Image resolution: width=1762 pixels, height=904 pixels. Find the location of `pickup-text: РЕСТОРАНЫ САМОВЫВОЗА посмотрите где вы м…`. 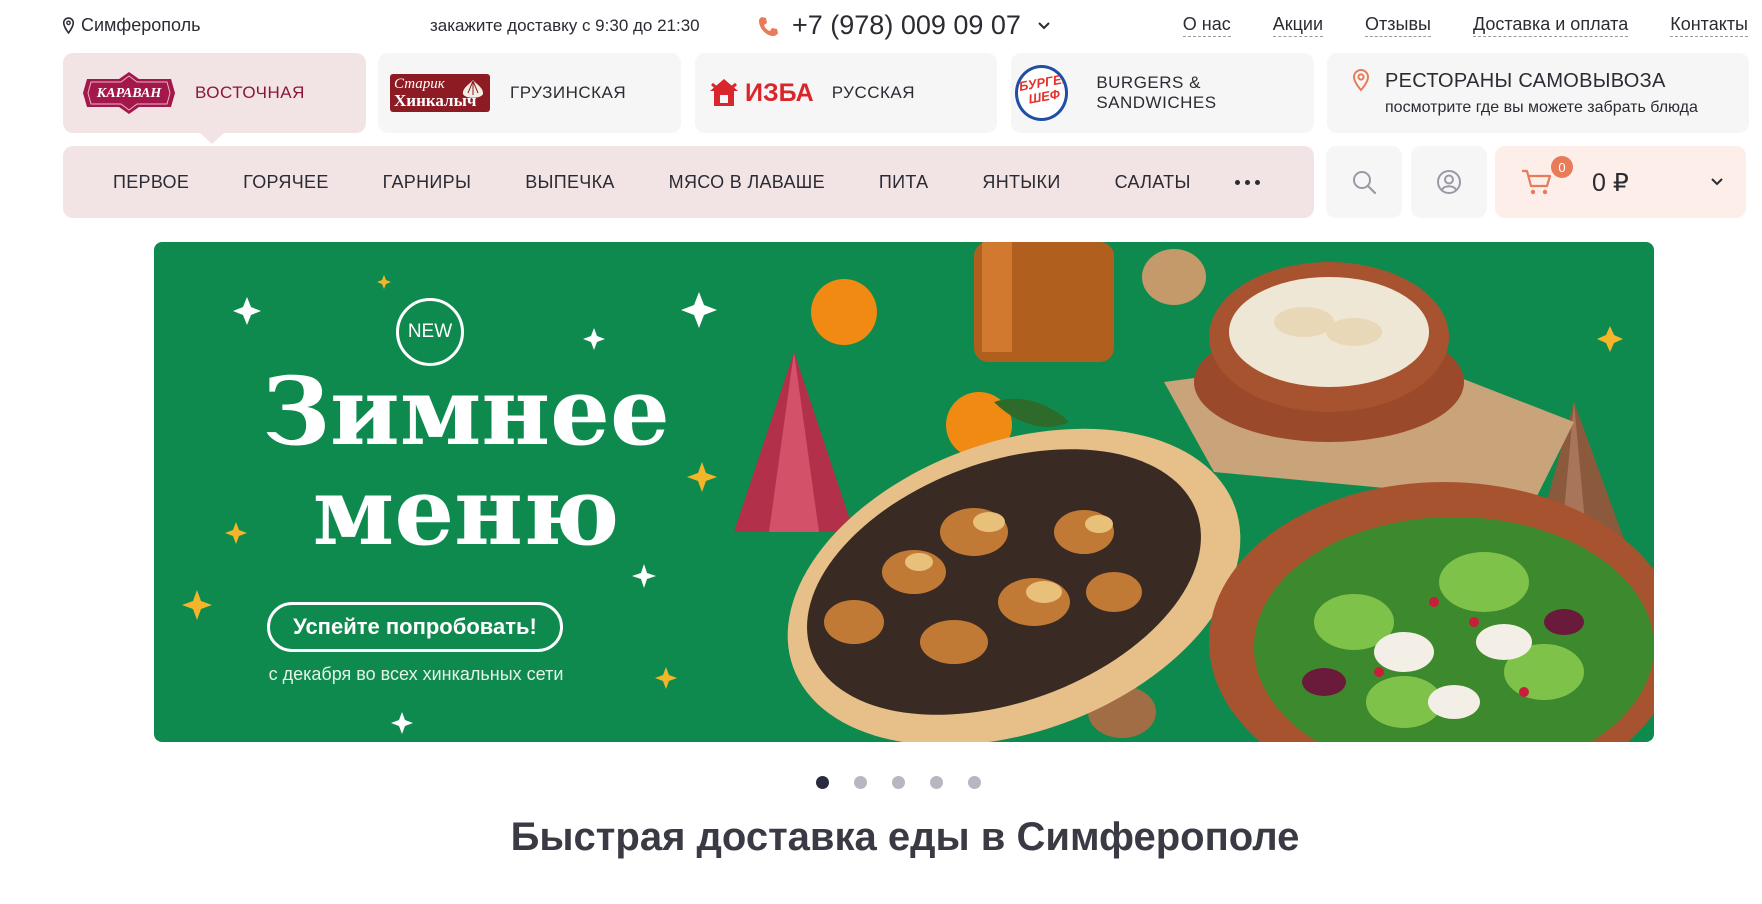

pickup-text: РЕСТОРАНЫ САМОВЫВОЗА посмотрите где вы м… is located at coordinates (1541, 93).